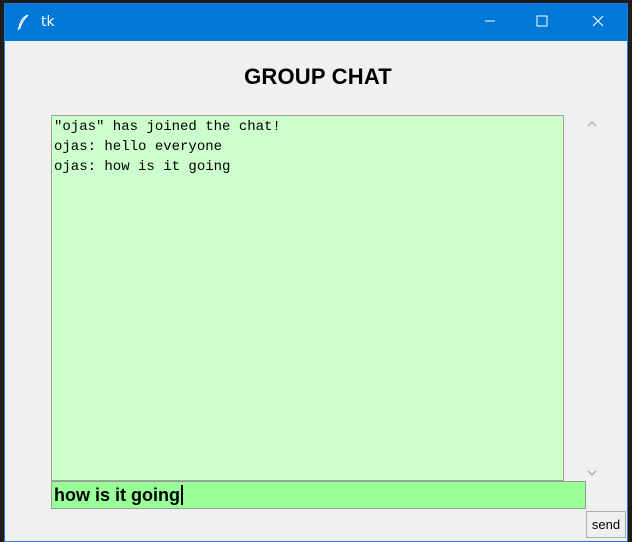 Image resolution: width=632 pixels, height=542 pixels. I want to click on message-input: how is it going, so click(318, 495).